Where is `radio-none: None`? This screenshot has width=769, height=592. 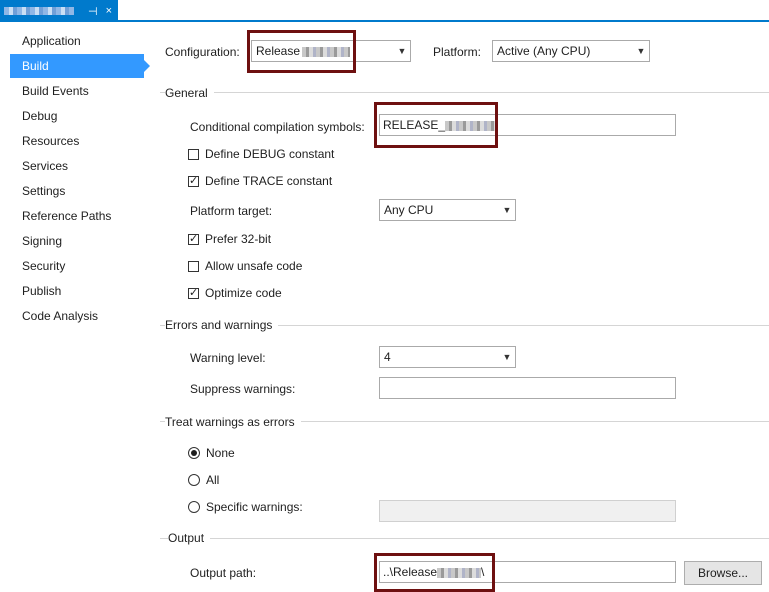
radio-none: None is located at coordinates (211, 453).